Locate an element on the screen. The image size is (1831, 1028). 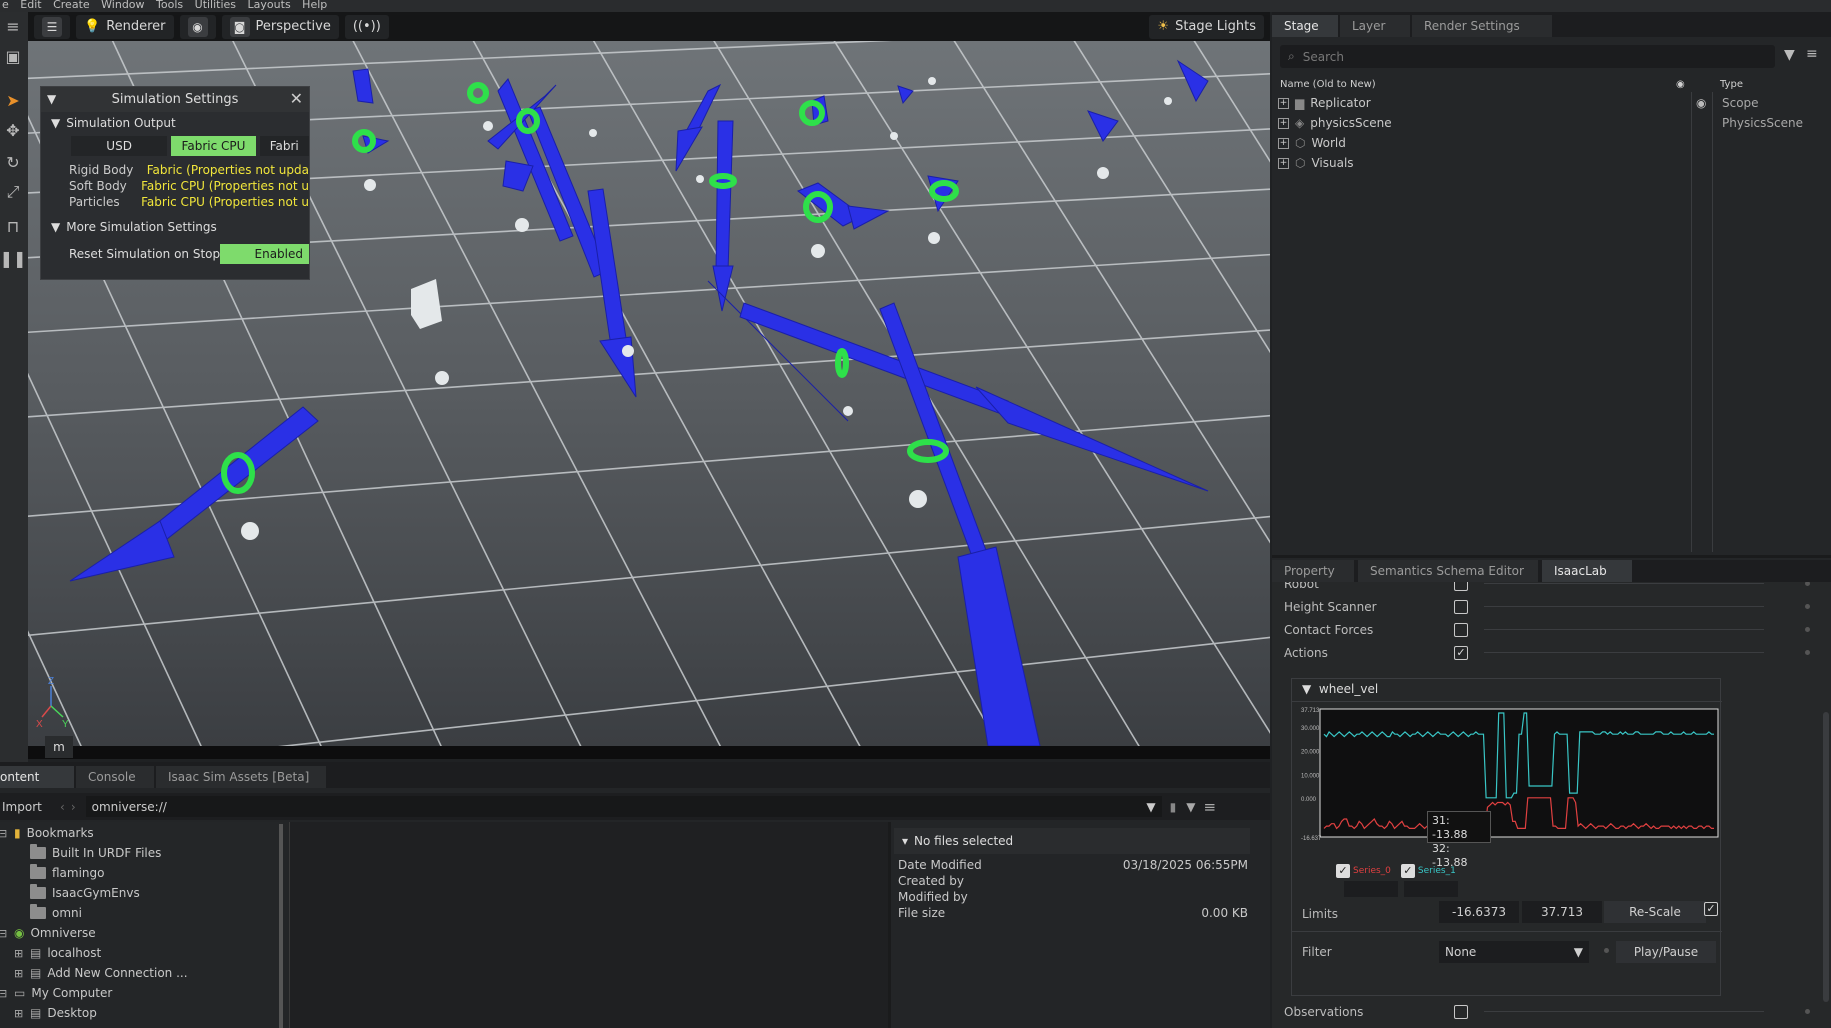
rotate-tool-icon: ↻ is located at coordinates (13, 162).